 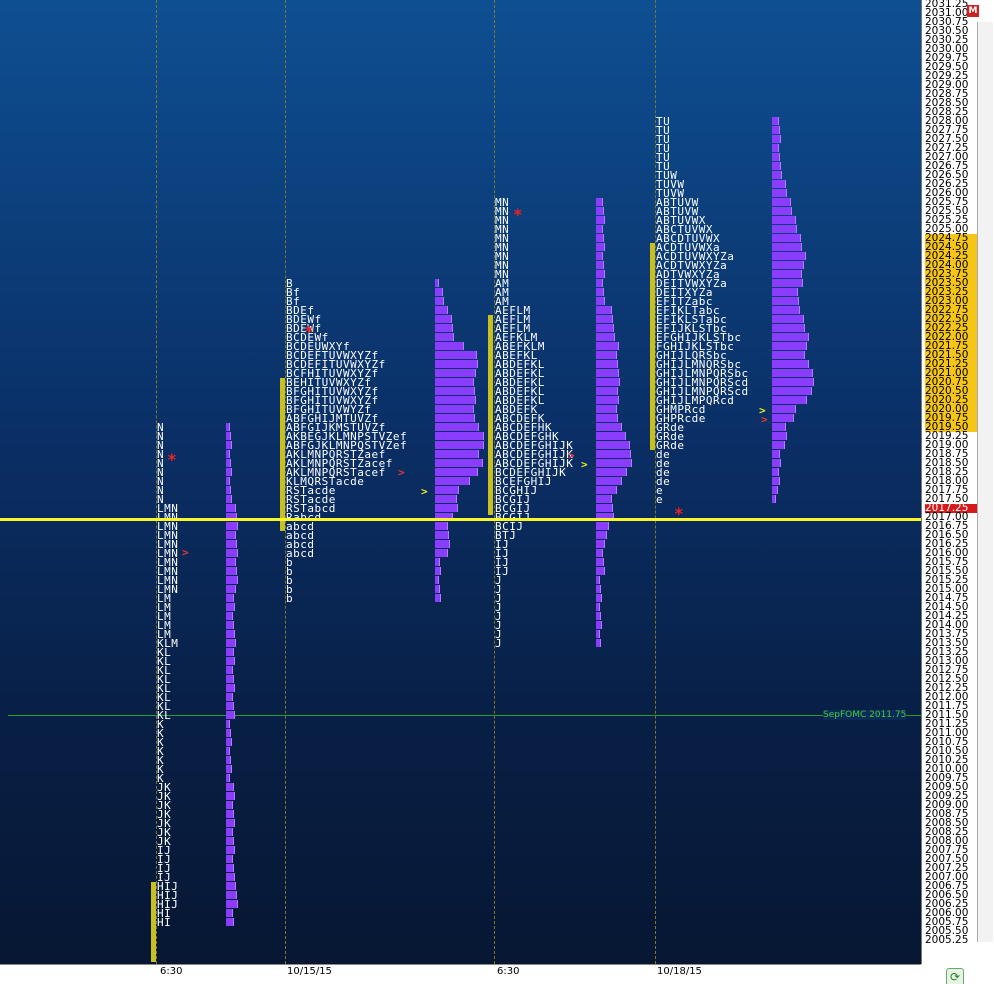 What do you see at coordinates (293, 292) in the screenshot?
I see `tpo-row: Bf` at bounding box center [293, 292].